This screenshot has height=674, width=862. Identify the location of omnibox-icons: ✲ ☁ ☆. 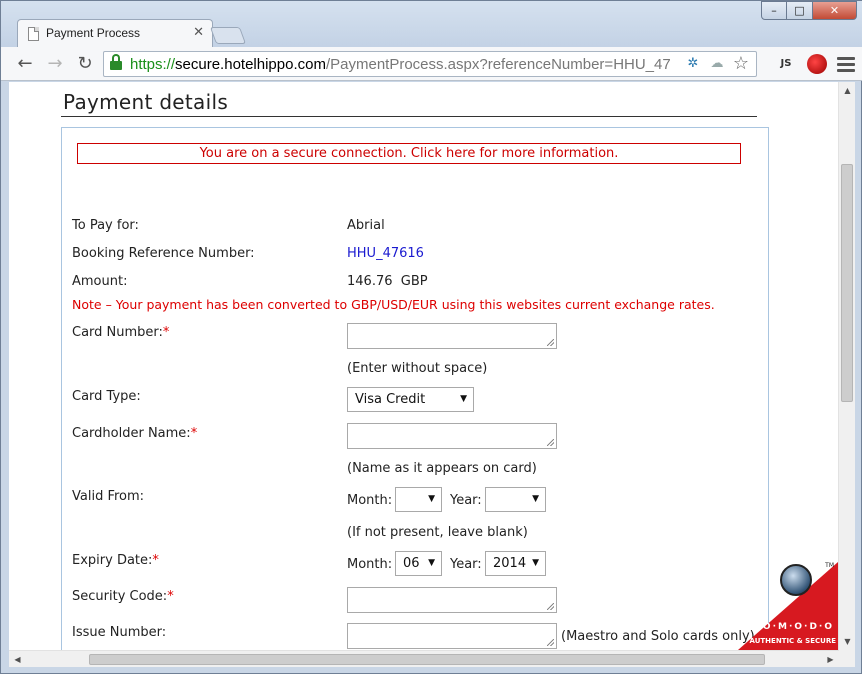
(717, 64).